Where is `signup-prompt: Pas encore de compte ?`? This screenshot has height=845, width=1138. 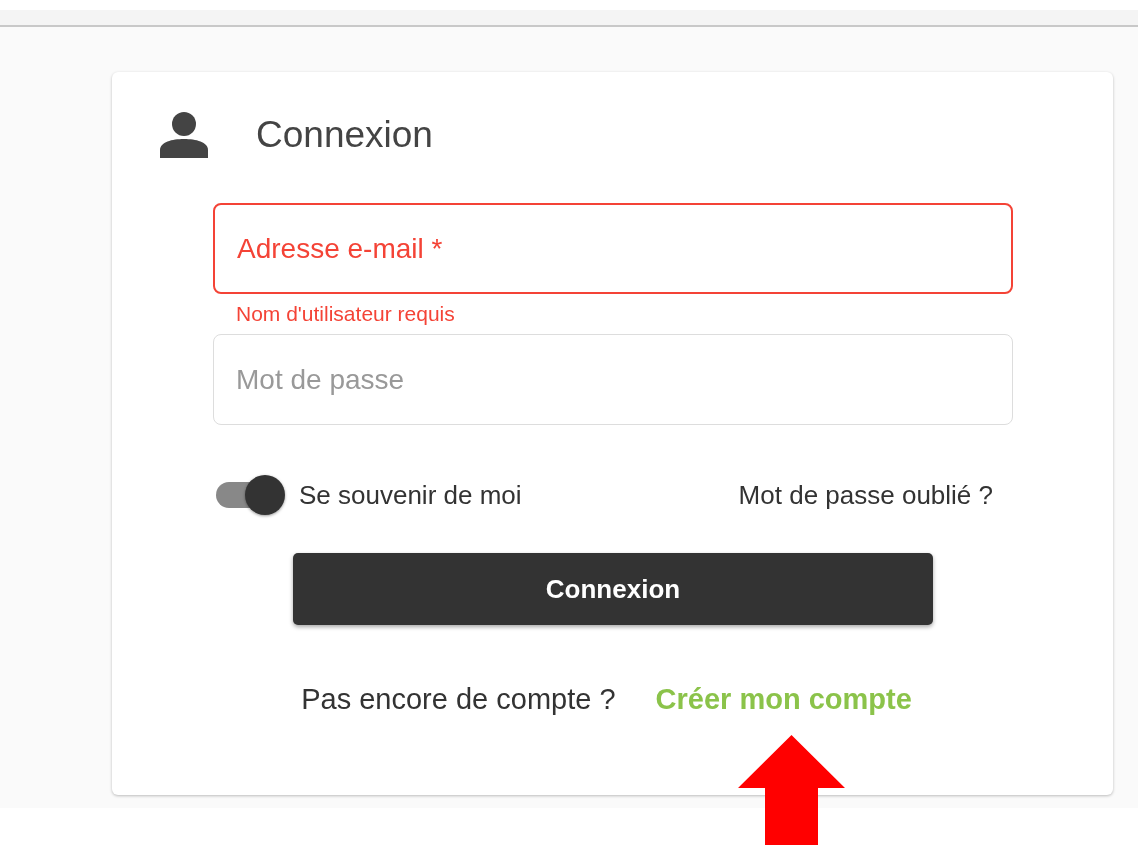
signup-prompt: Pas encore de compte ? is located at coordinates (458, 699).